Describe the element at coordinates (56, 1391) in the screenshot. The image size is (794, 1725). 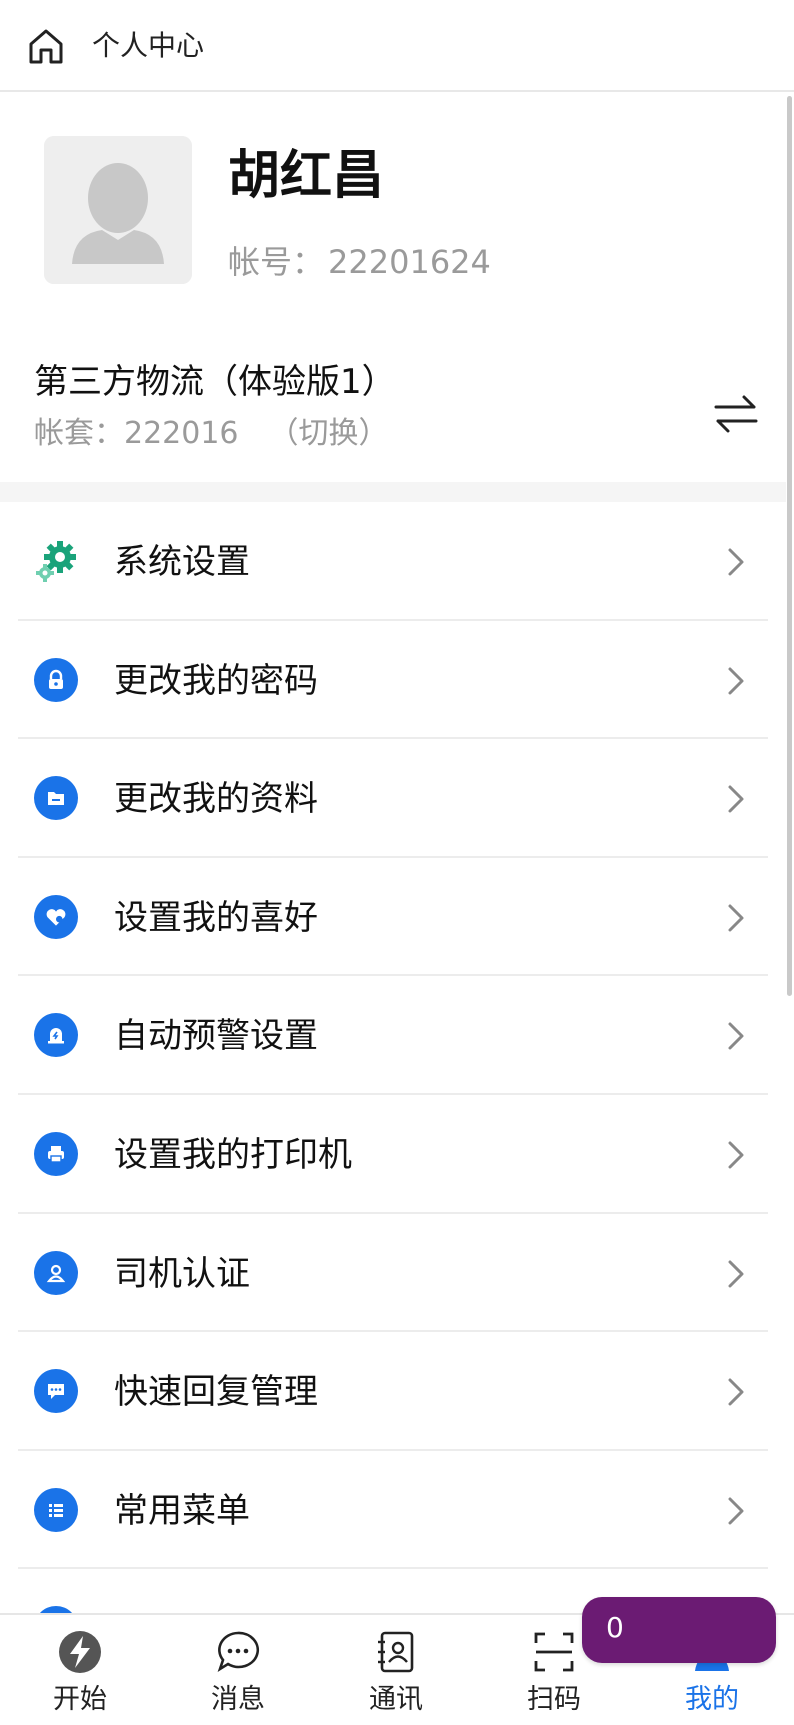
I see `chat-icon` at that location.